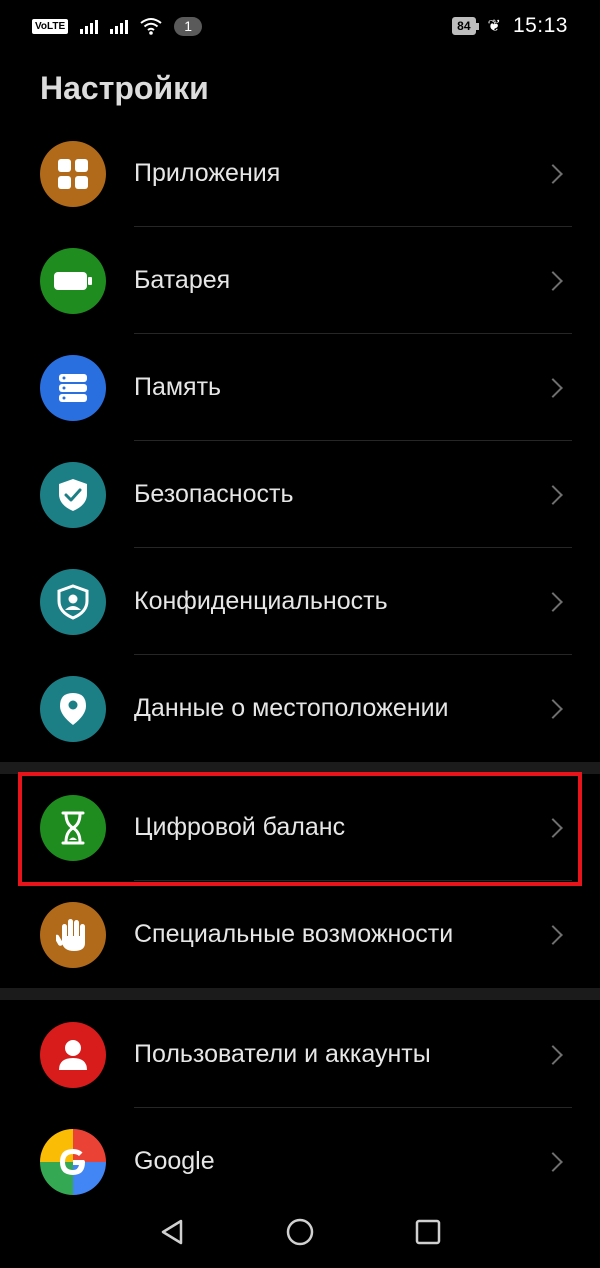  Describe the element at coordinates (182, 280) in the screenshot. I see `settings-item-label: Батарея` at that location.